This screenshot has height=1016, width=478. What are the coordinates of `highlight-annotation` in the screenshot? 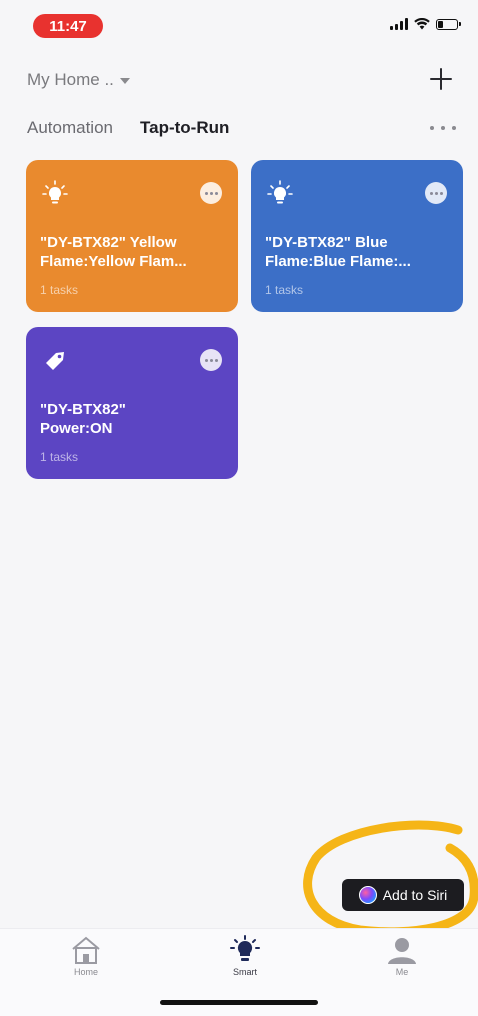 It's located at (390, 878).